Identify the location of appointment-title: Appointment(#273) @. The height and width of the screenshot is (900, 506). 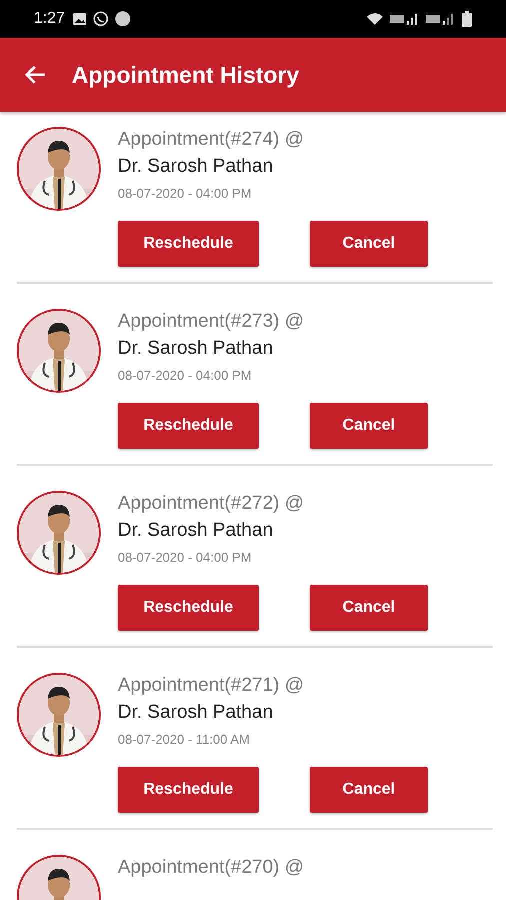
(212, 322).